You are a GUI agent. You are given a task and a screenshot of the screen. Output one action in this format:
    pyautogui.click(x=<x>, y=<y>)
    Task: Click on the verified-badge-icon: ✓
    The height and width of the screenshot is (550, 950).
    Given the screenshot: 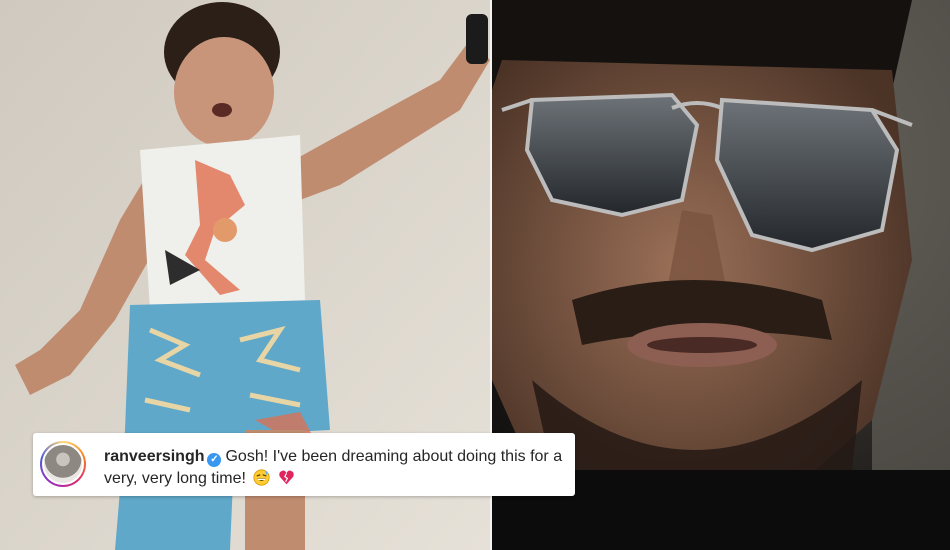 What is the action you would take?
    pyautogui.click(x=214, y=460)
    